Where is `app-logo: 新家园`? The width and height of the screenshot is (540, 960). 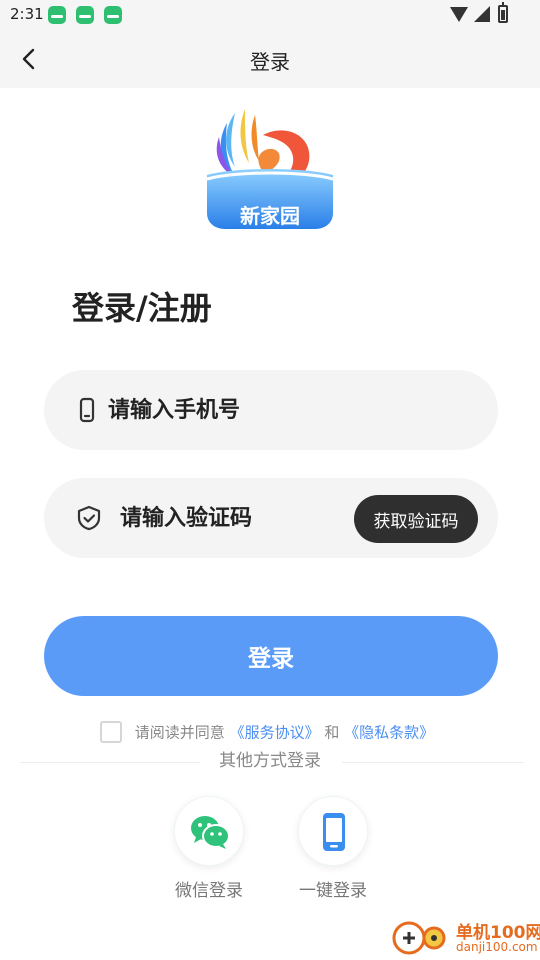 app-logo: 新家园 is located at coordinates (270, 167).